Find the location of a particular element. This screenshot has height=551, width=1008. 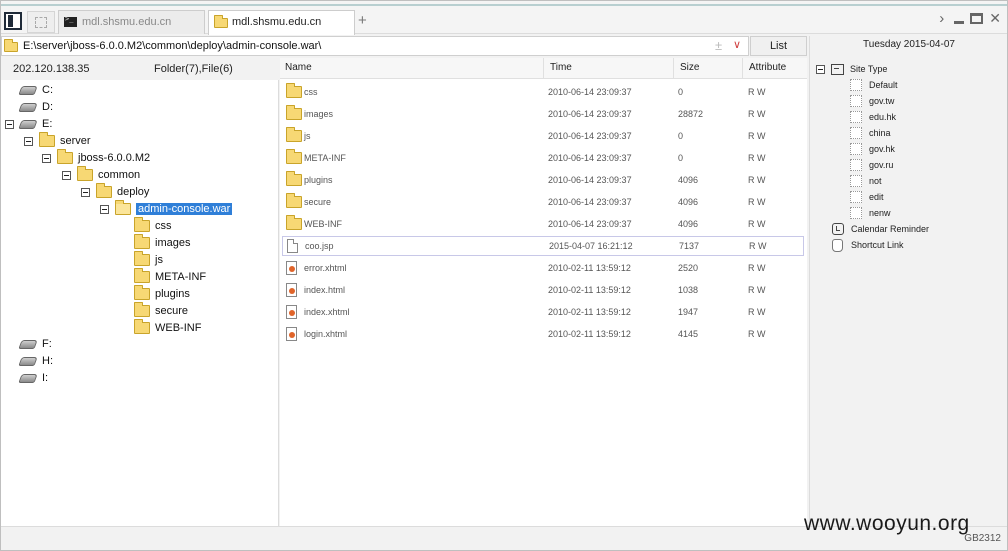

table-row: META-INF 2010-06-14 23:09:37 0 R W is located at coordinates (543, 158).